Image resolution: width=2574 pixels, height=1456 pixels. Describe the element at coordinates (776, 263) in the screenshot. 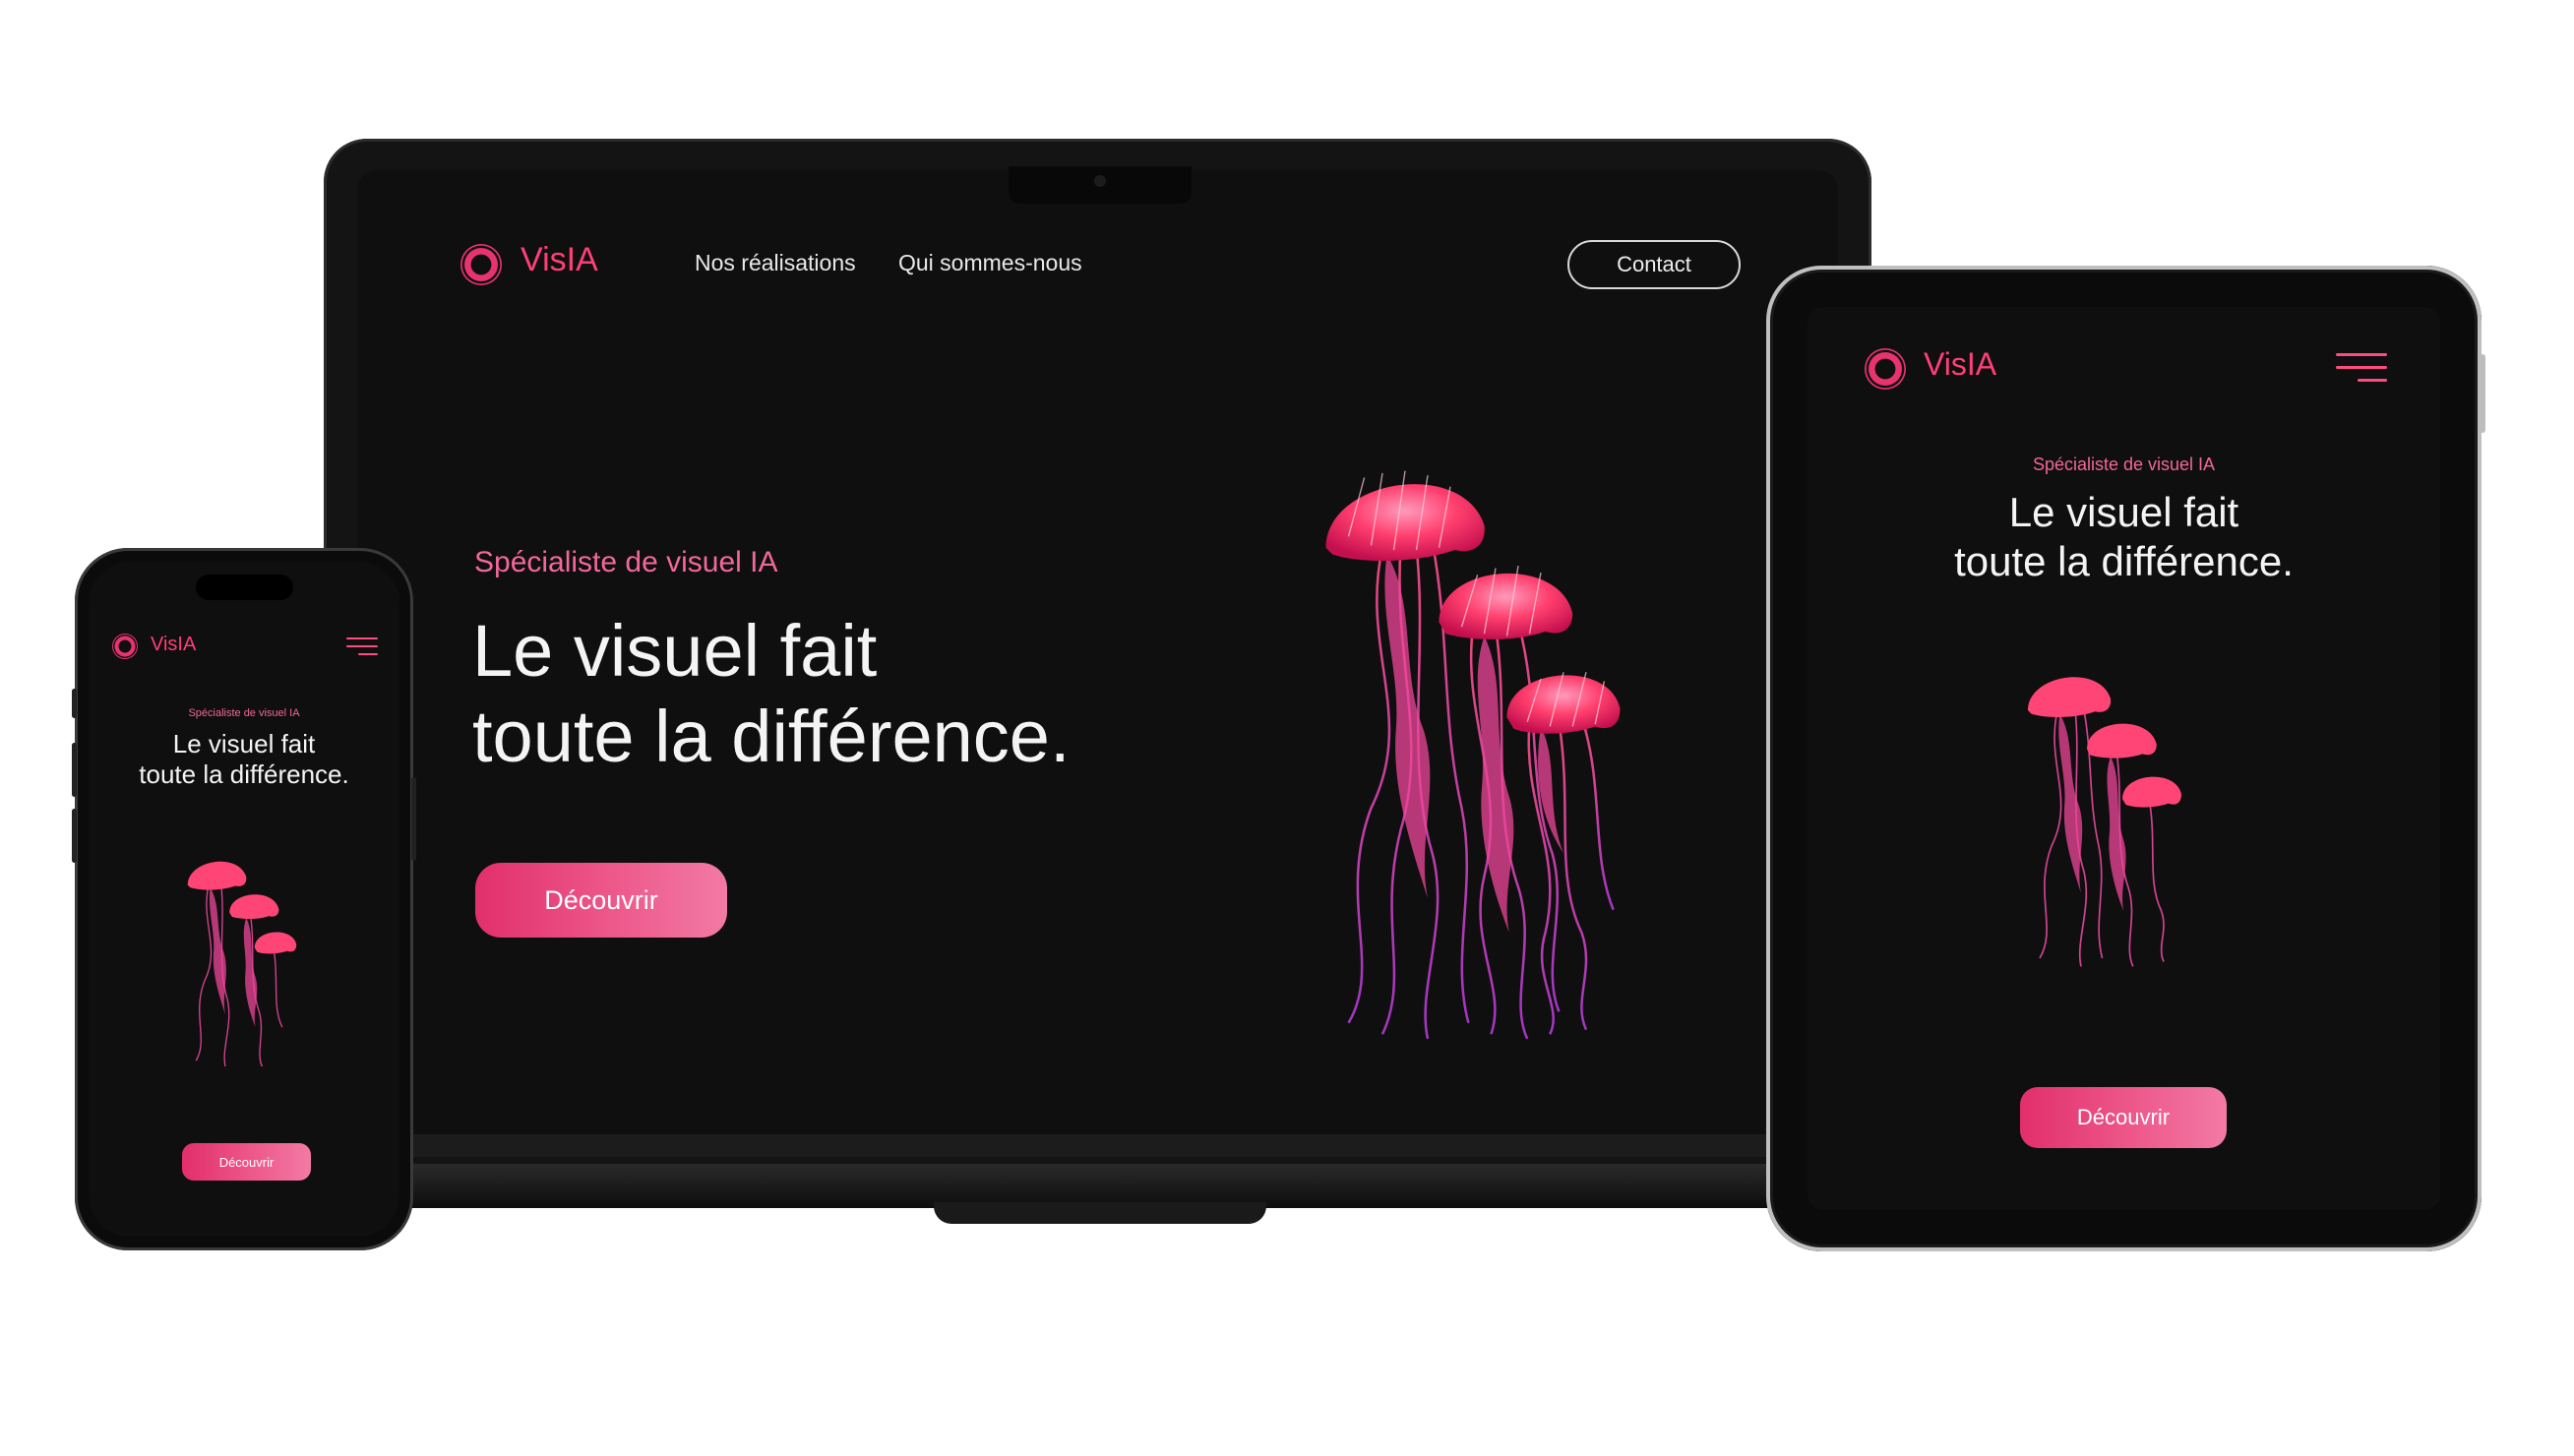

I see `nav-link-realisations: Nos réalisations` at that location.